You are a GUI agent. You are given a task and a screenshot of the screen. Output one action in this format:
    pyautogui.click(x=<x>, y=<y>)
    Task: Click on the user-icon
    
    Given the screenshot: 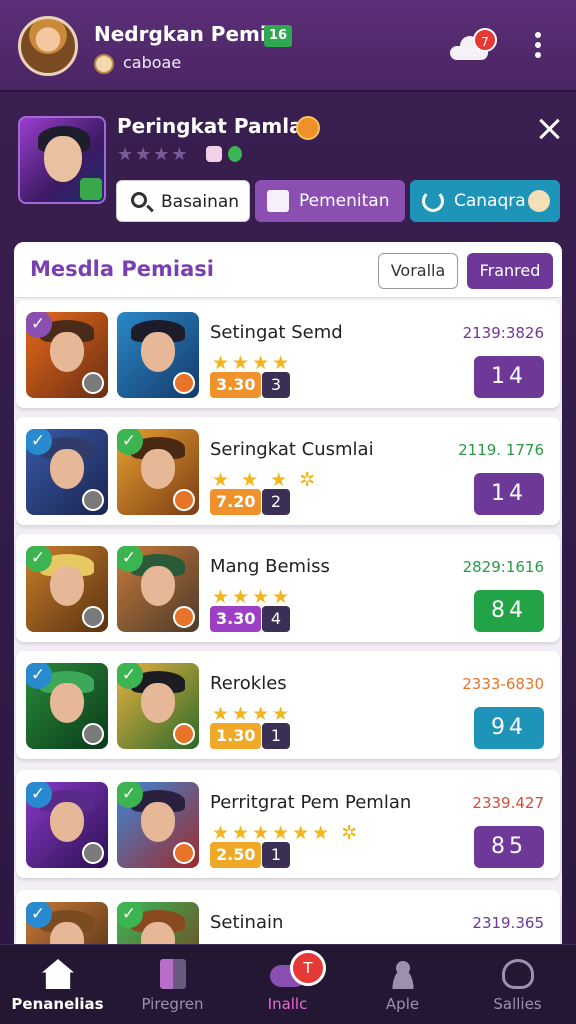 What is the action you would take?
    pyautogui.click(x=518, y=974)
    